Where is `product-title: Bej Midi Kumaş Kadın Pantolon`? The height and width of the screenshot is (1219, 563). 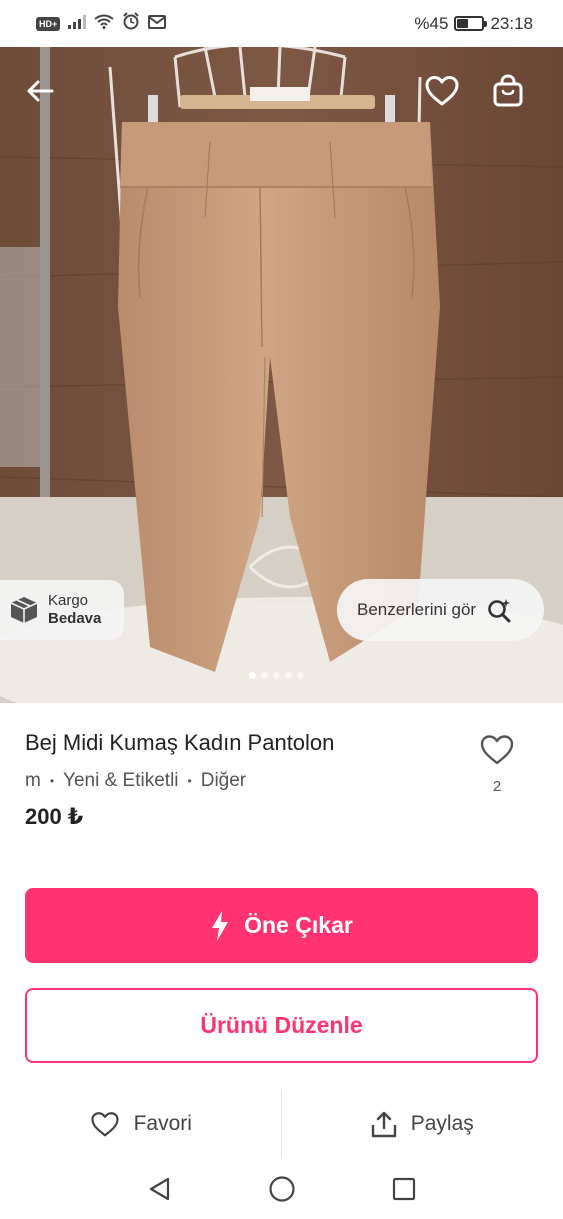
product-title: Bej Midi Kumaş Kadın Pantolon is located at coordinates (180, 742).